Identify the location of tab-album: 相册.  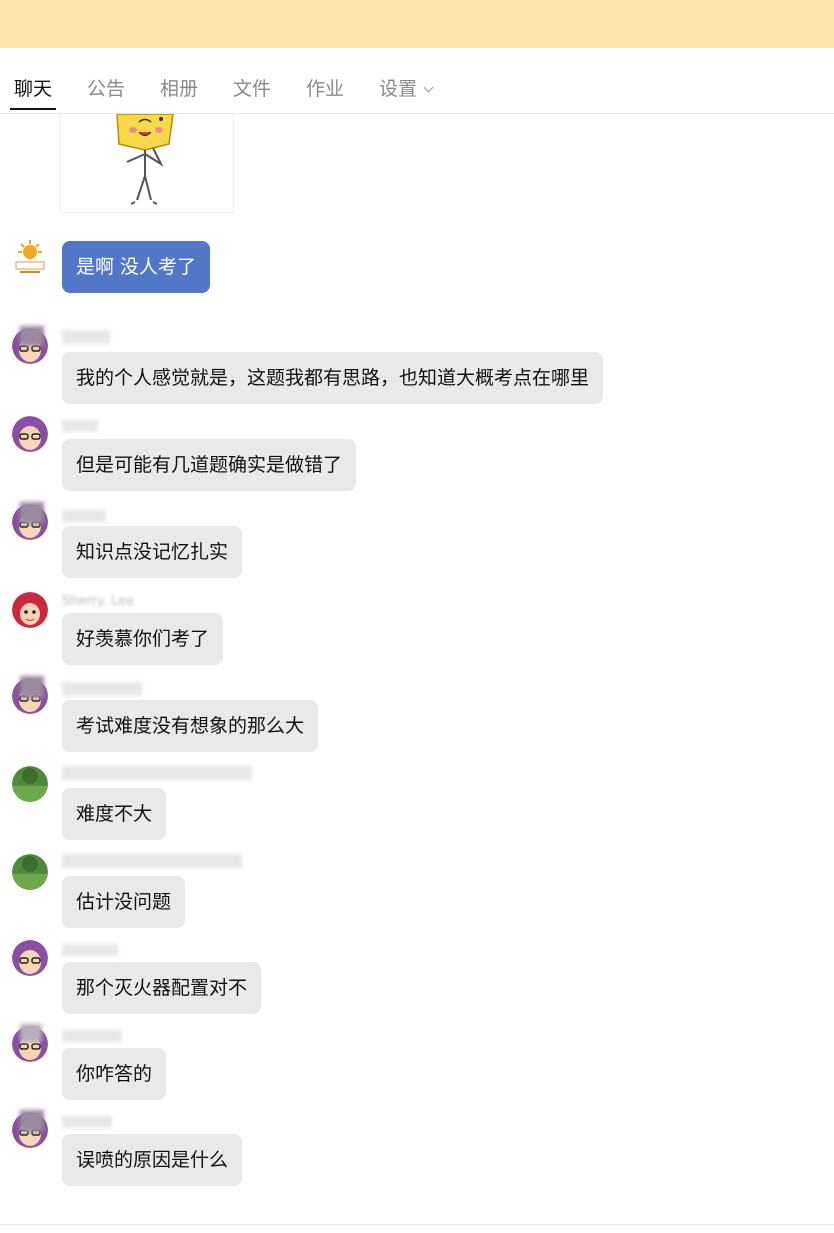
(179, 92).